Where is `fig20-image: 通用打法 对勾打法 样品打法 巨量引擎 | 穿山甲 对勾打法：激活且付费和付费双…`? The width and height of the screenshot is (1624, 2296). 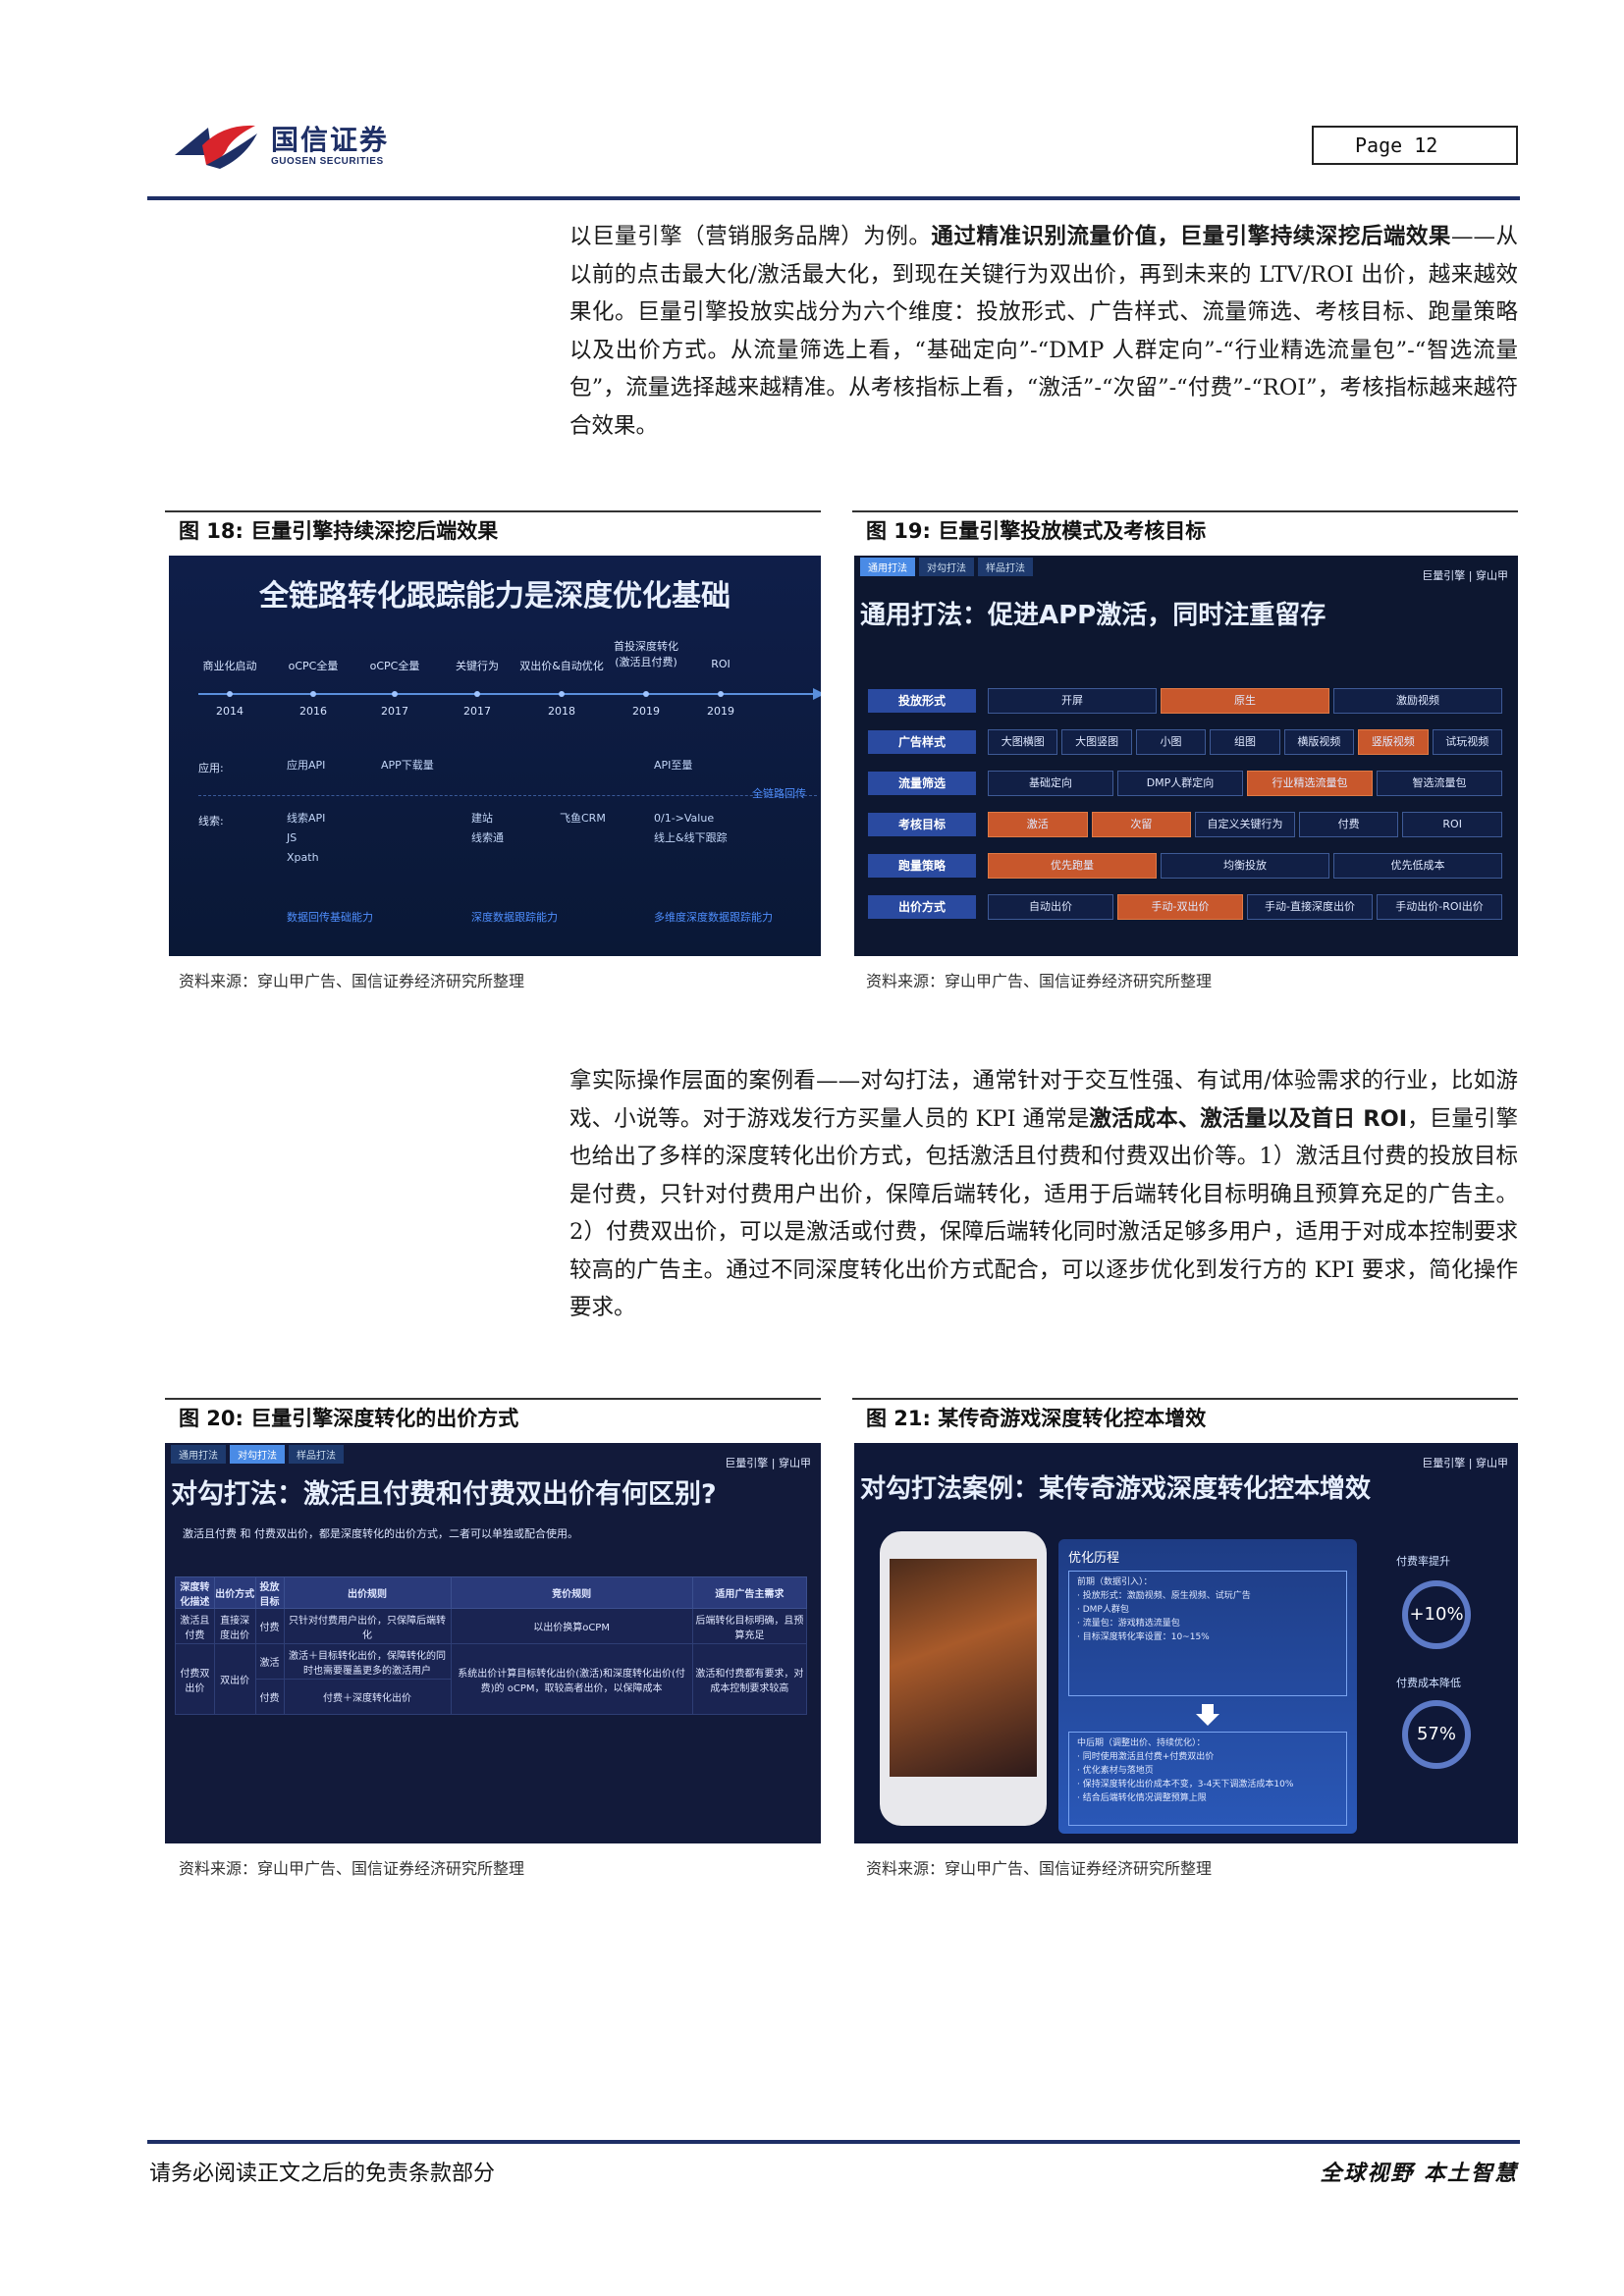
fig20-image: 通用打法 对勾打法 样品打法 巨量引擎 | 穿山甲 对勾打法：激活且付费和付费双… is located at coordinates (493, 1643).